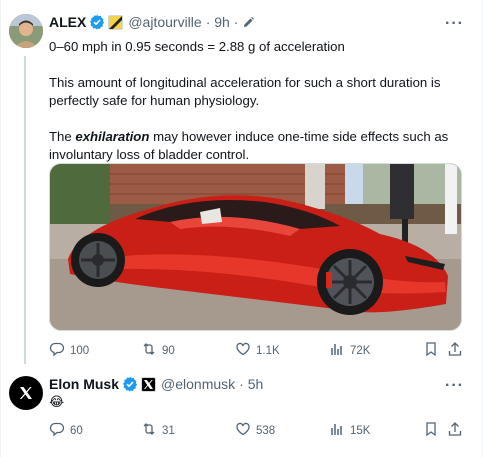 This screenshot has height=457, width=483. What do you see at coordinates (158, 350) in the screenshot?
I see `repost-button: 90` at bounding box center [158, 350].